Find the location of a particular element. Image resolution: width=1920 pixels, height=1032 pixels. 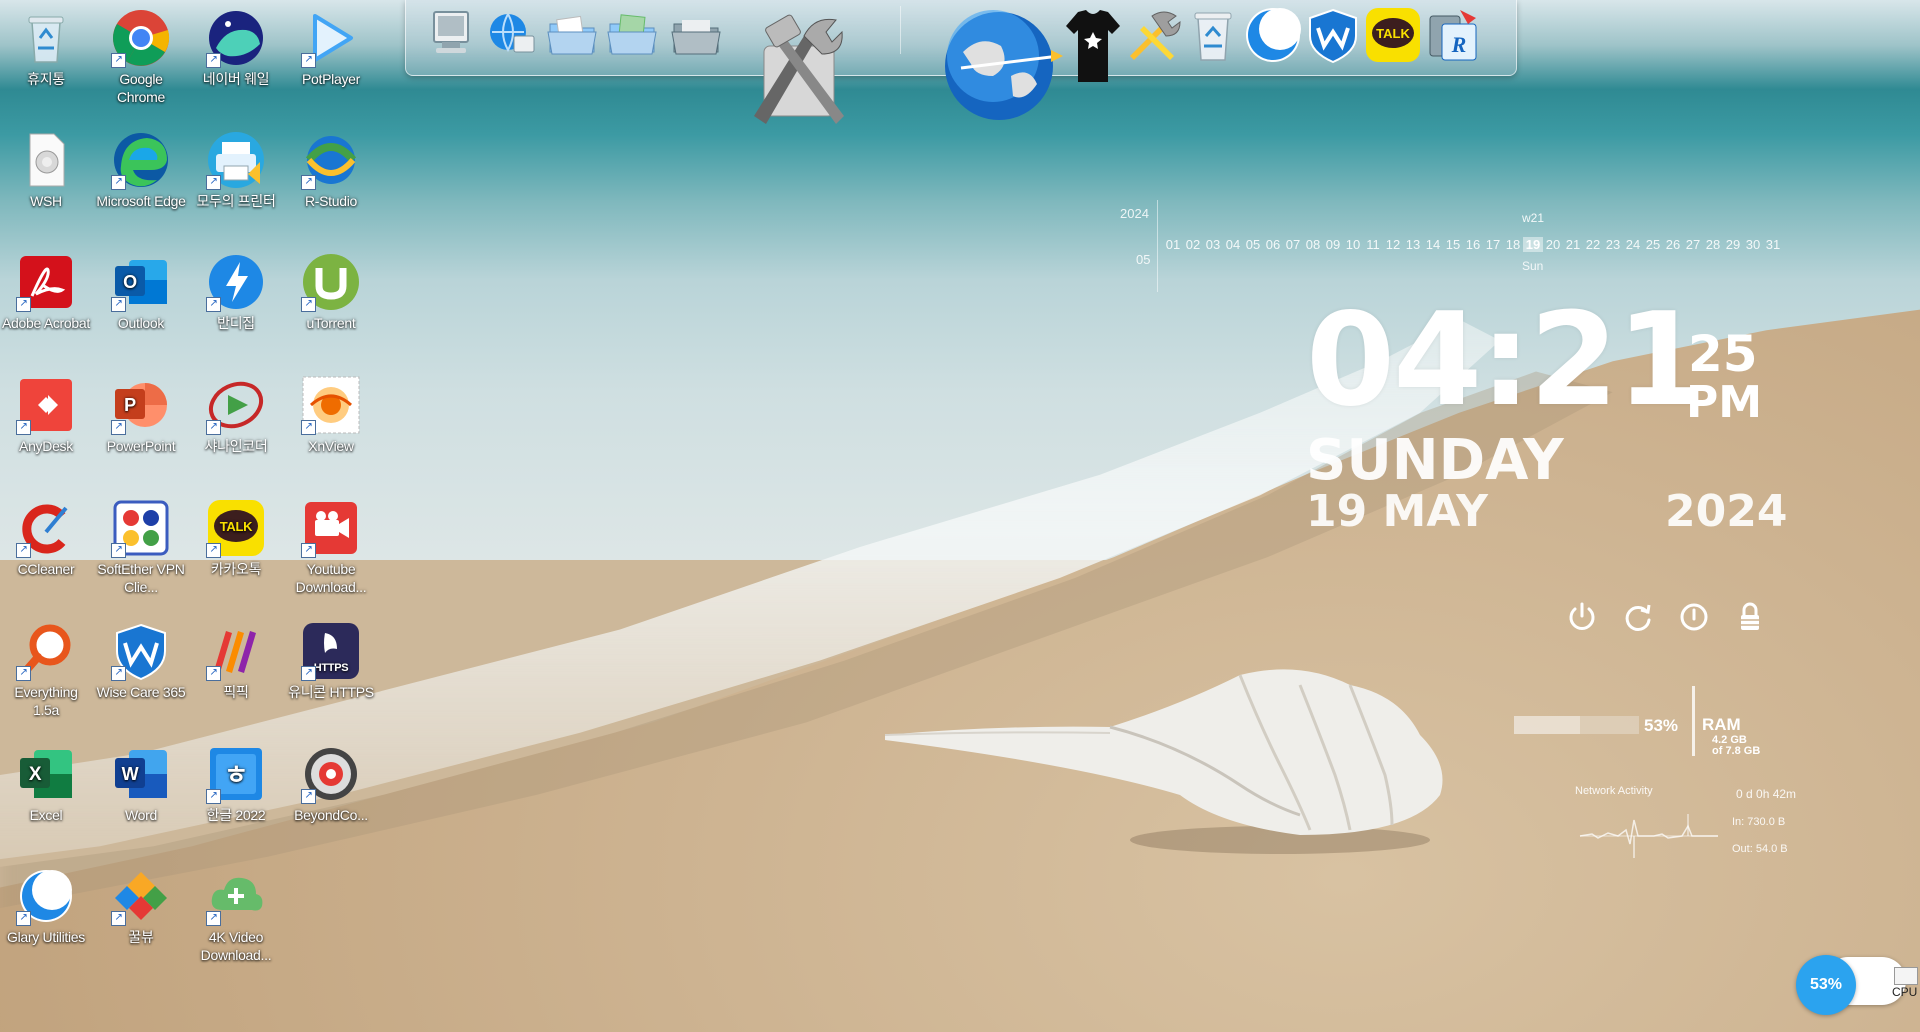

desktop-icon-unicorn-https: HTTPS ↗ 유니콘 HTTPS is located at coordinates (331, 661).